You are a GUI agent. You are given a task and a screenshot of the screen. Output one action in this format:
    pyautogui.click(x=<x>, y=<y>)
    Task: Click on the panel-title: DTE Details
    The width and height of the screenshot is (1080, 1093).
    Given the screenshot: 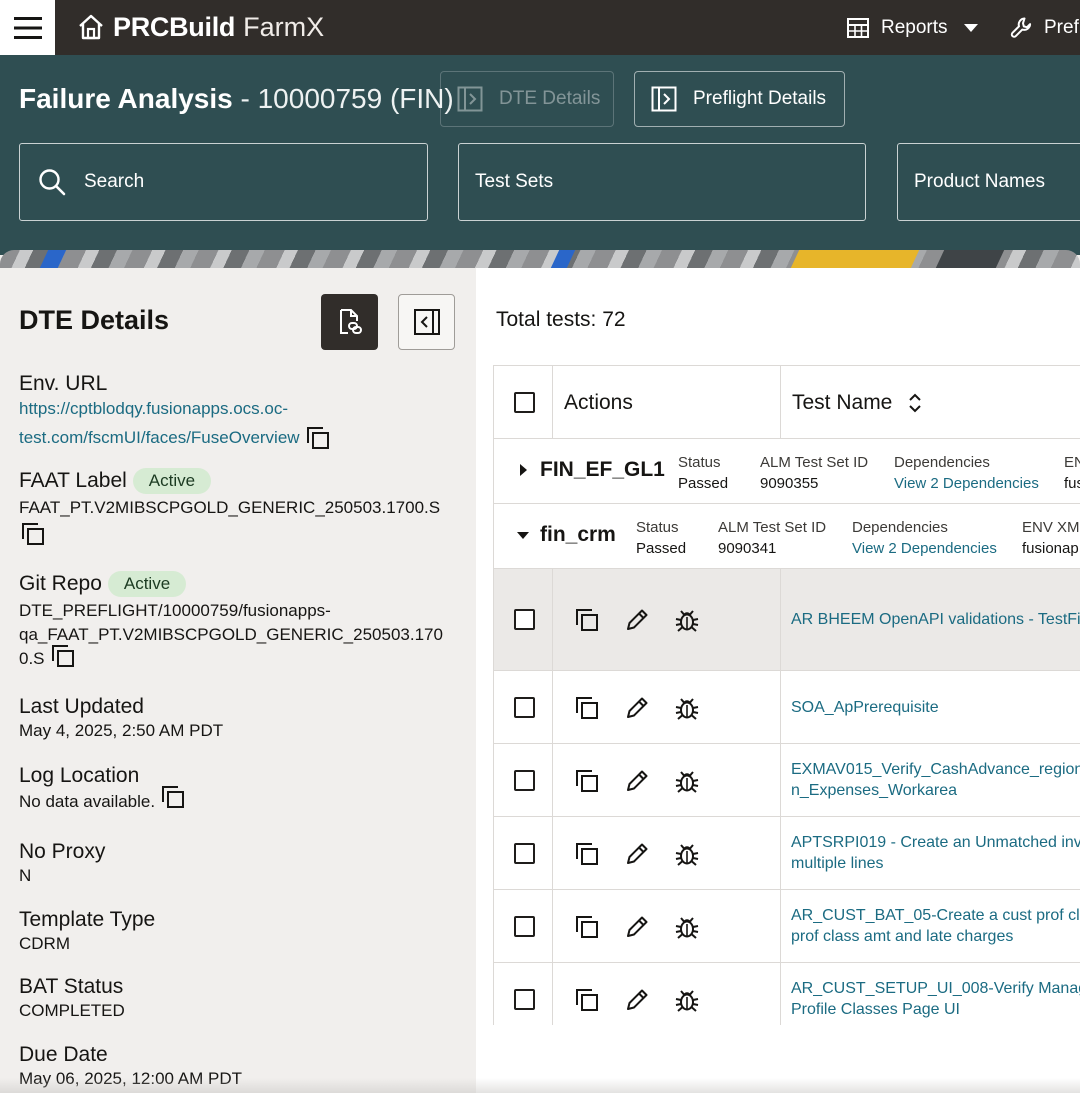 What is the action you would take?
    pyautogui.click(x=94, y=320)
    